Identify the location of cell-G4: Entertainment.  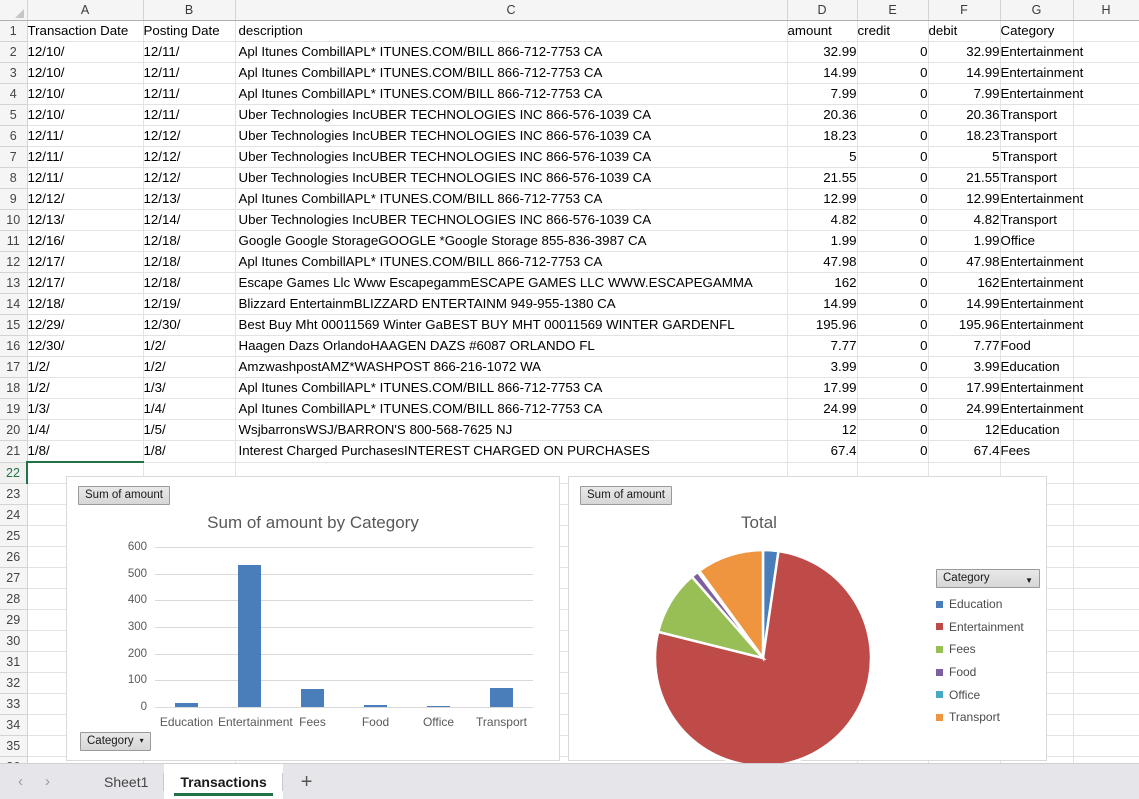
(1041, 94).